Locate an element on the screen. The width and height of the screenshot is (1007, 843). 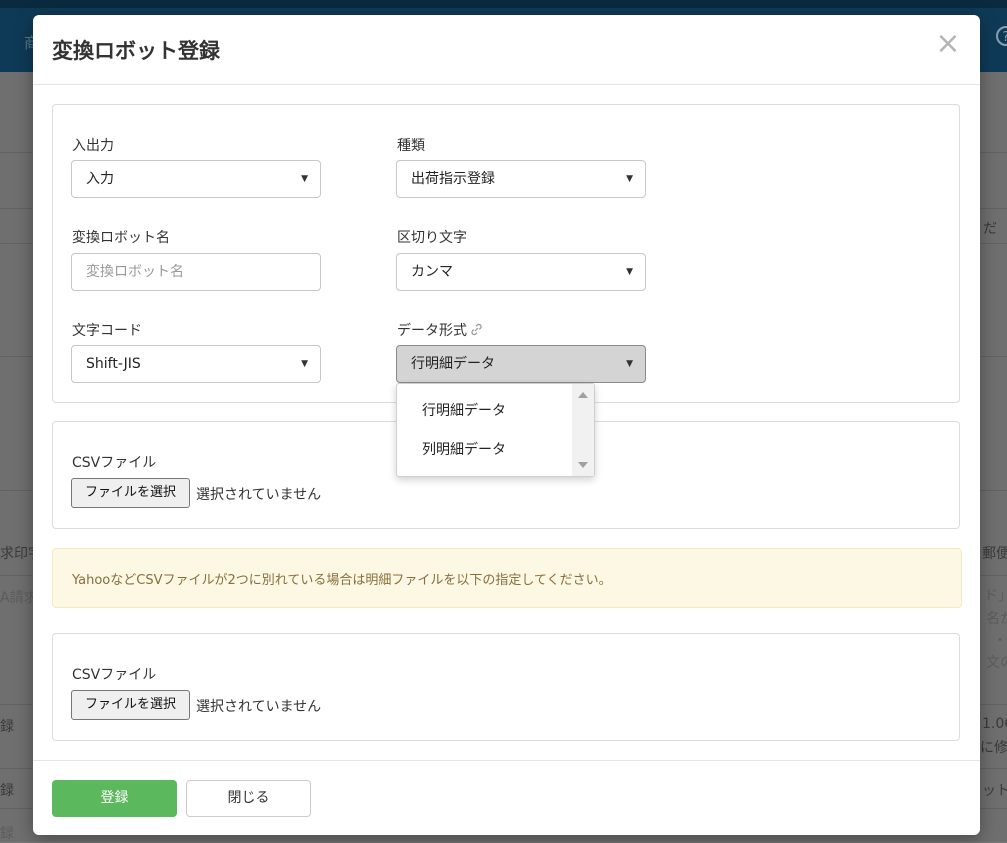
dropdown-option: 列明細データ is located at coordinates (464, 449).